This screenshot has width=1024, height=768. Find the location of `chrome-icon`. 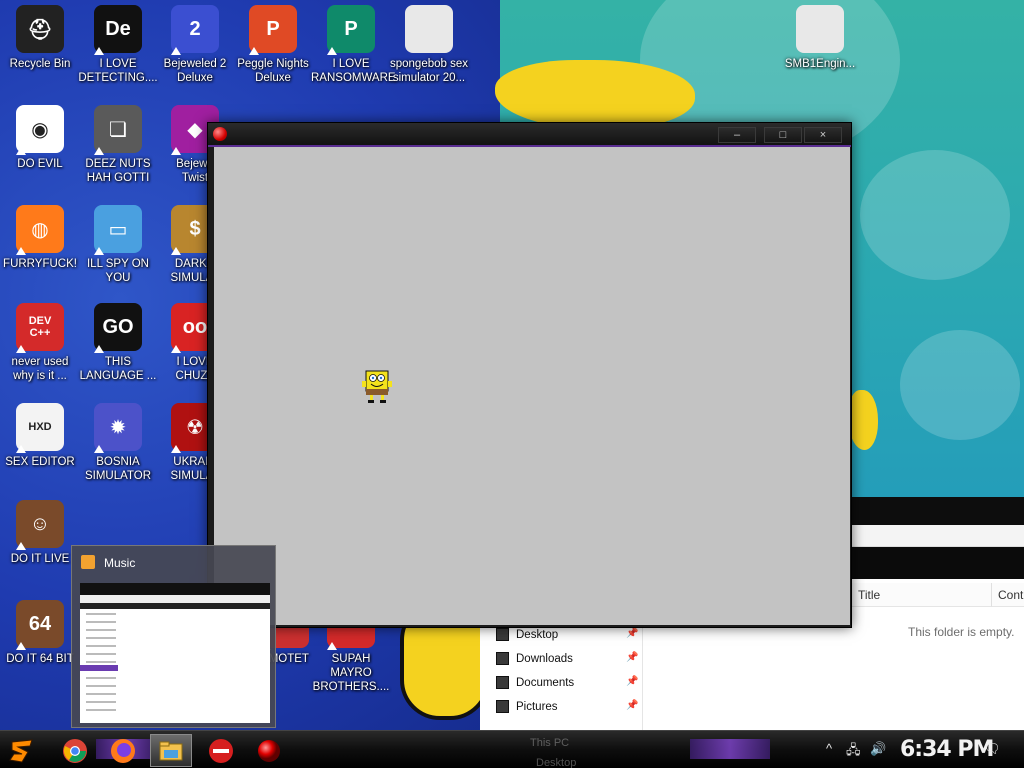

chrome-icon is located at coordinates (75, 750).